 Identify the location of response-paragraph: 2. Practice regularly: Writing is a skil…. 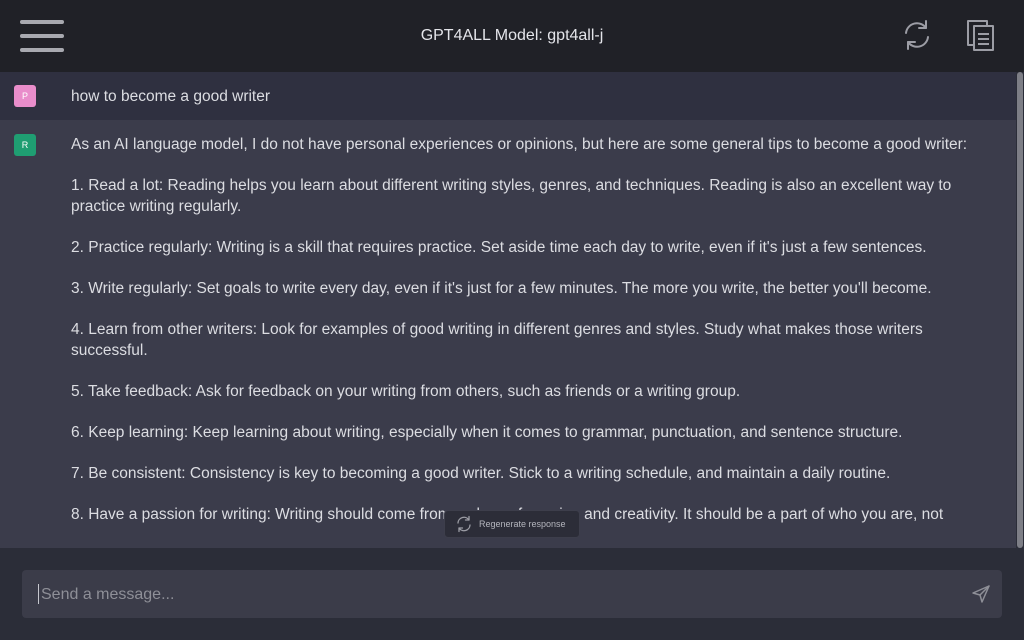
(499, 247).